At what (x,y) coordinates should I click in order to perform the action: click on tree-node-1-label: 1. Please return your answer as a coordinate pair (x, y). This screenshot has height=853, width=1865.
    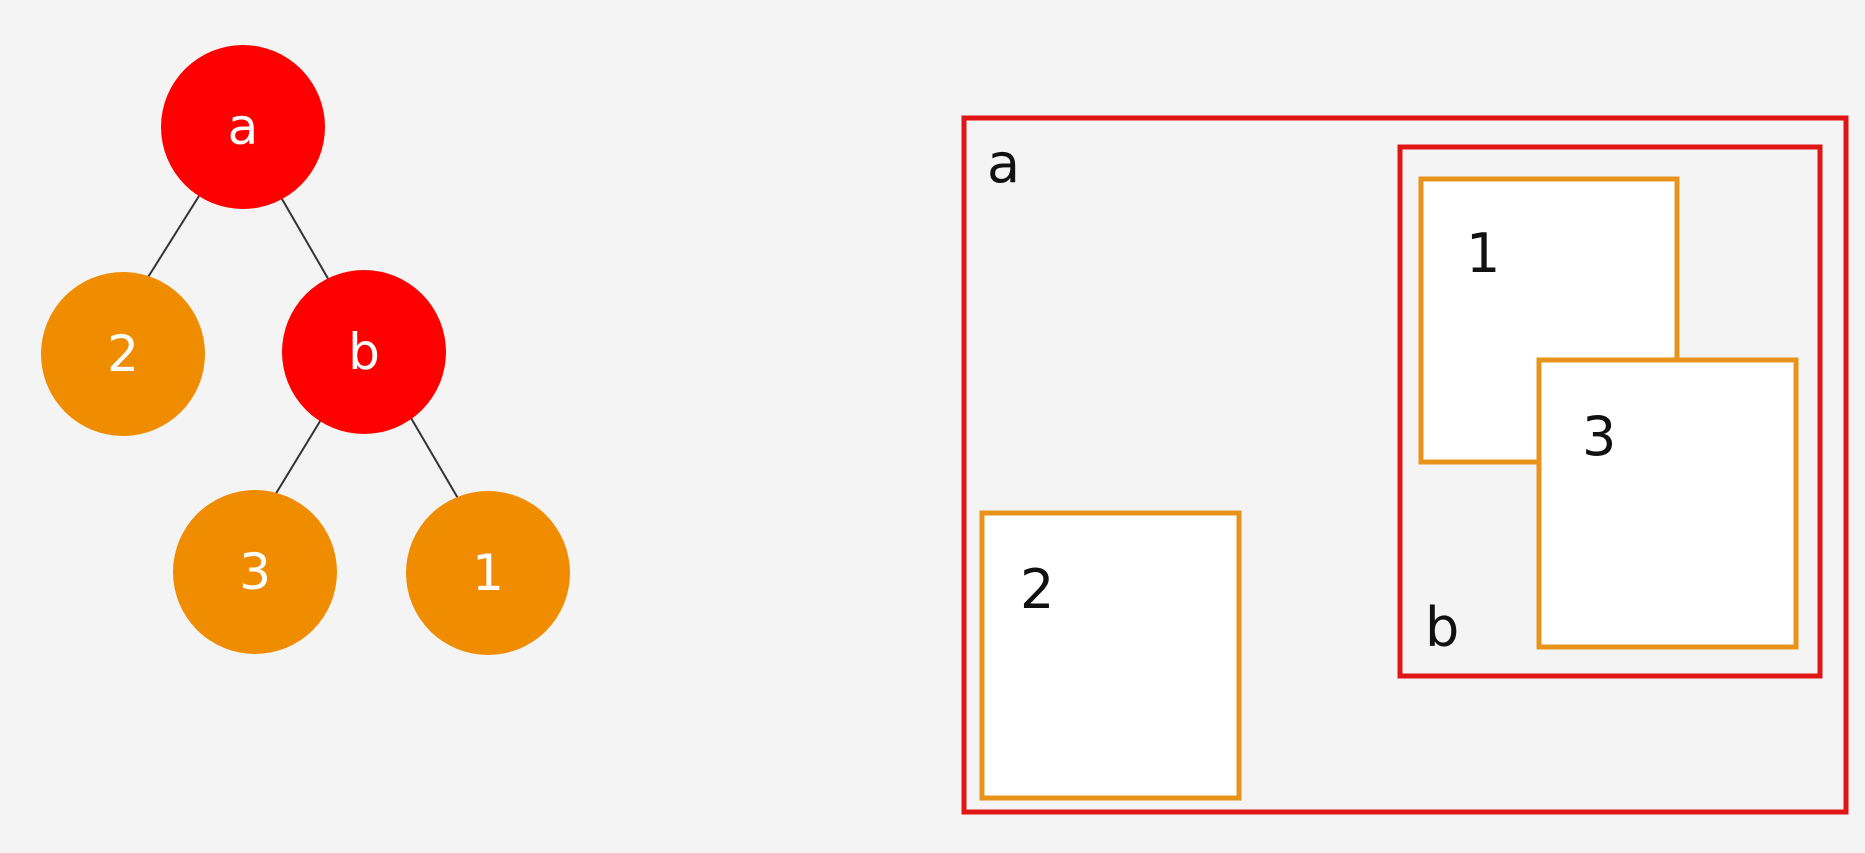
    Looking at the image, I should click on (488, 573).